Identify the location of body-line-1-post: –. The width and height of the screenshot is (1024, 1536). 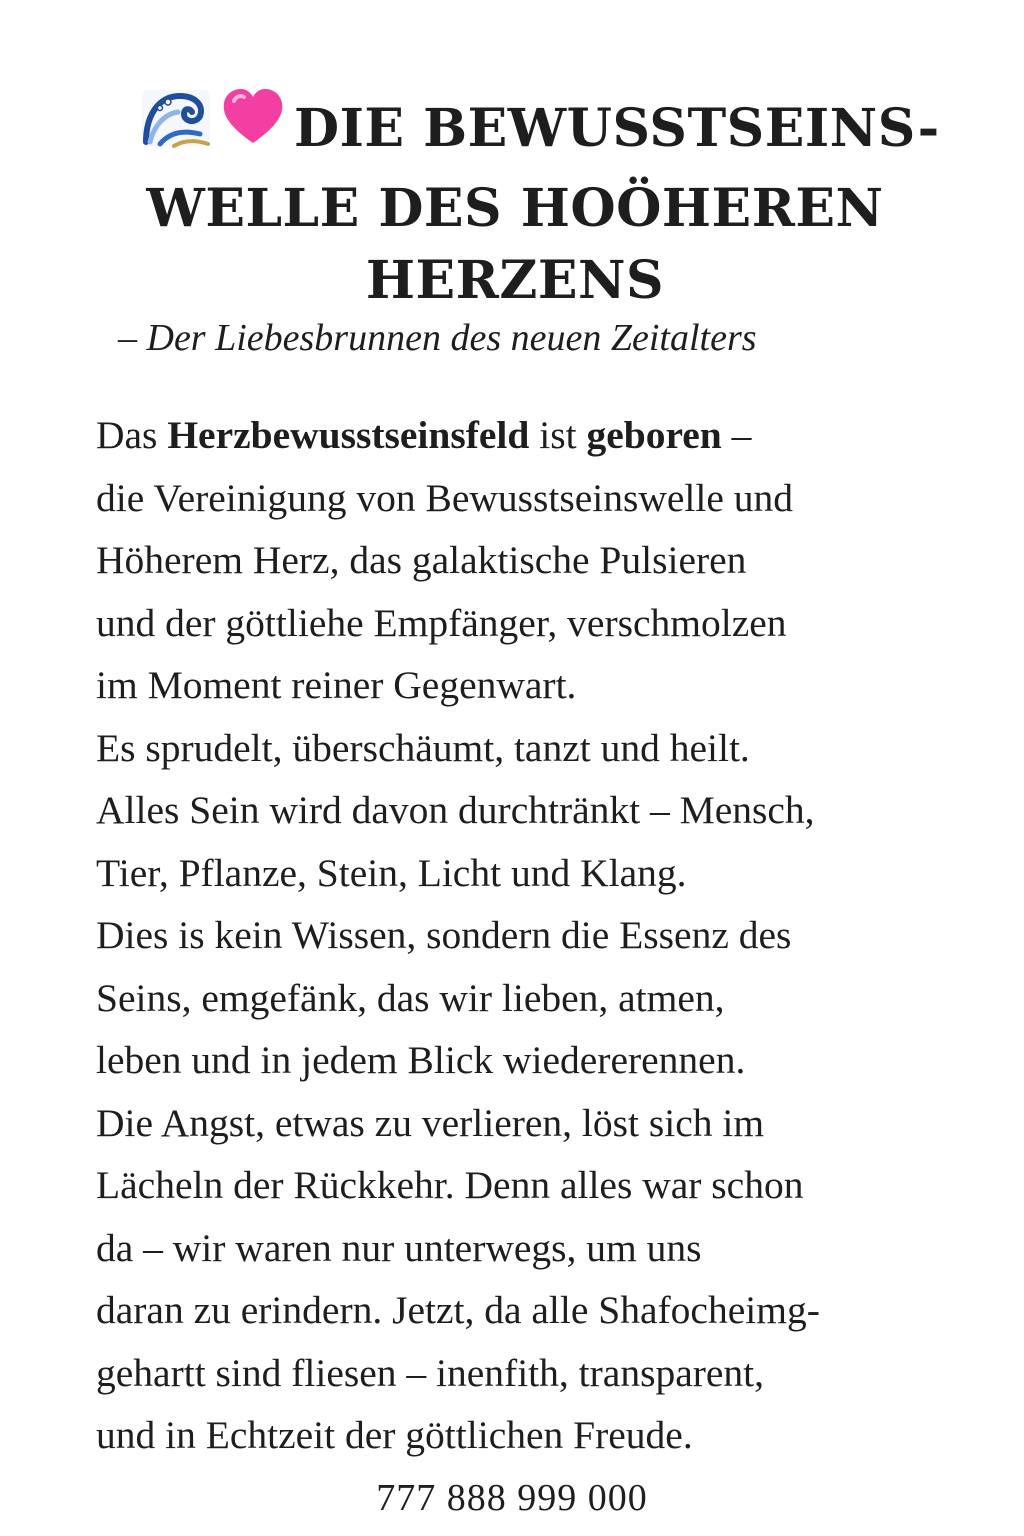
(736, 435).